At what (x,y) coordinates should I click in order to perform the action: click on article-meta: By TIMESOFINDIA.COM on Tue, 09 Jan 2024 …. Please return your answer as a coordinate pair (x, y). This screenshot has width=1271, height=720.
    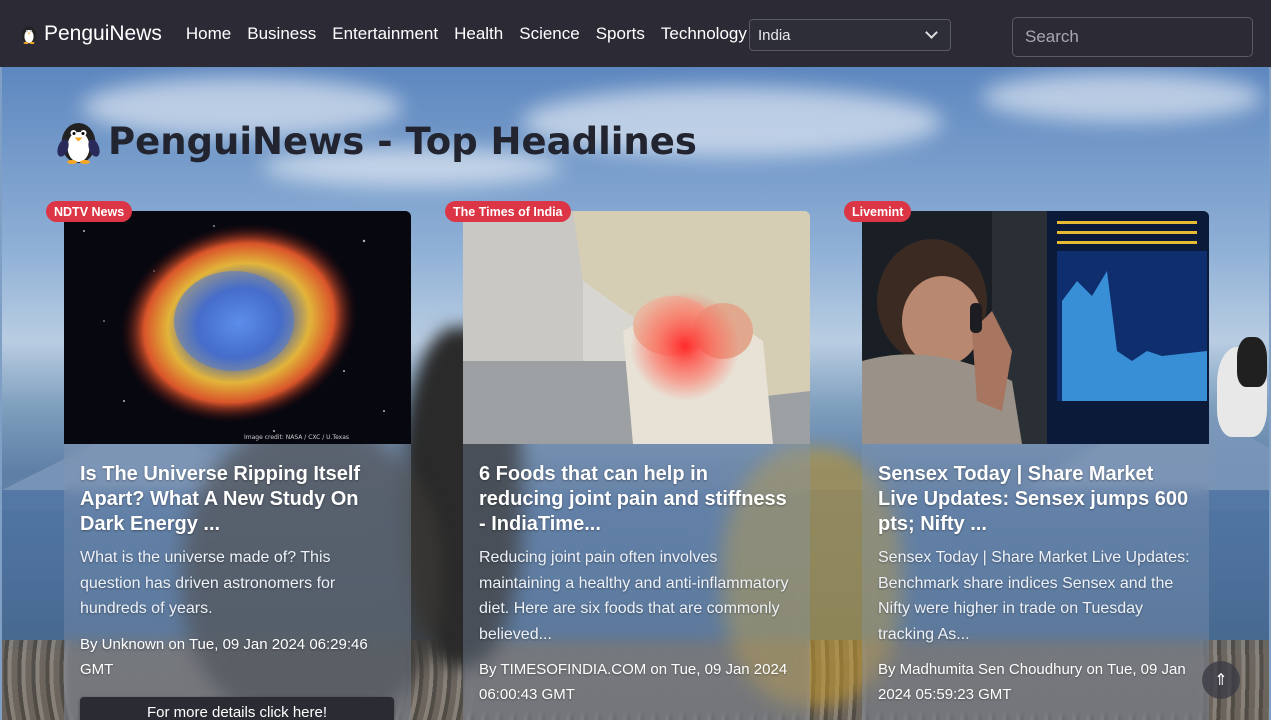
    Looking at the image, I should click on (633, 682).